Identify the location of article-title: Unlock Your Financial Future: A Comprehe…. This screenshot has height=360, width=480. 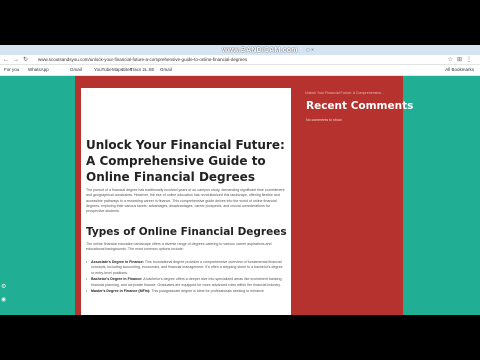
(185, 161).